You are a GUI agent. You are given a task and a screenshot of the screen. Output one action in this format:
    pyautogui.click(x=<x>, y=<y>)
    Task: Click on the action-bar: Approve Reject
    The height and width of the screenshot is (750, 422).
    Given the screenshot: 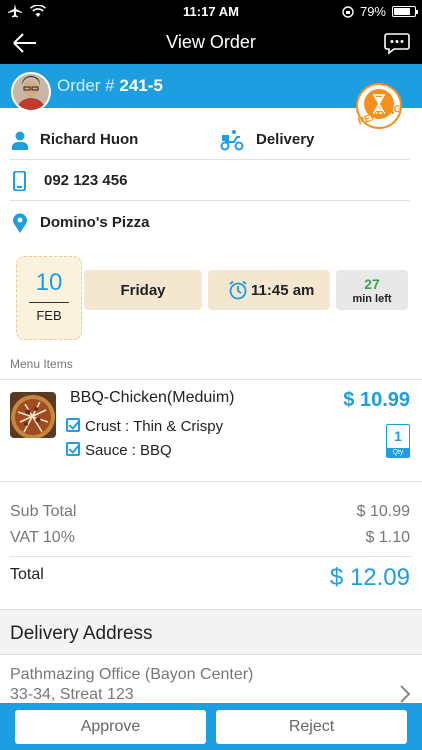 What is the action you would take?
    pyautogui.click(x=211, y=726)
    